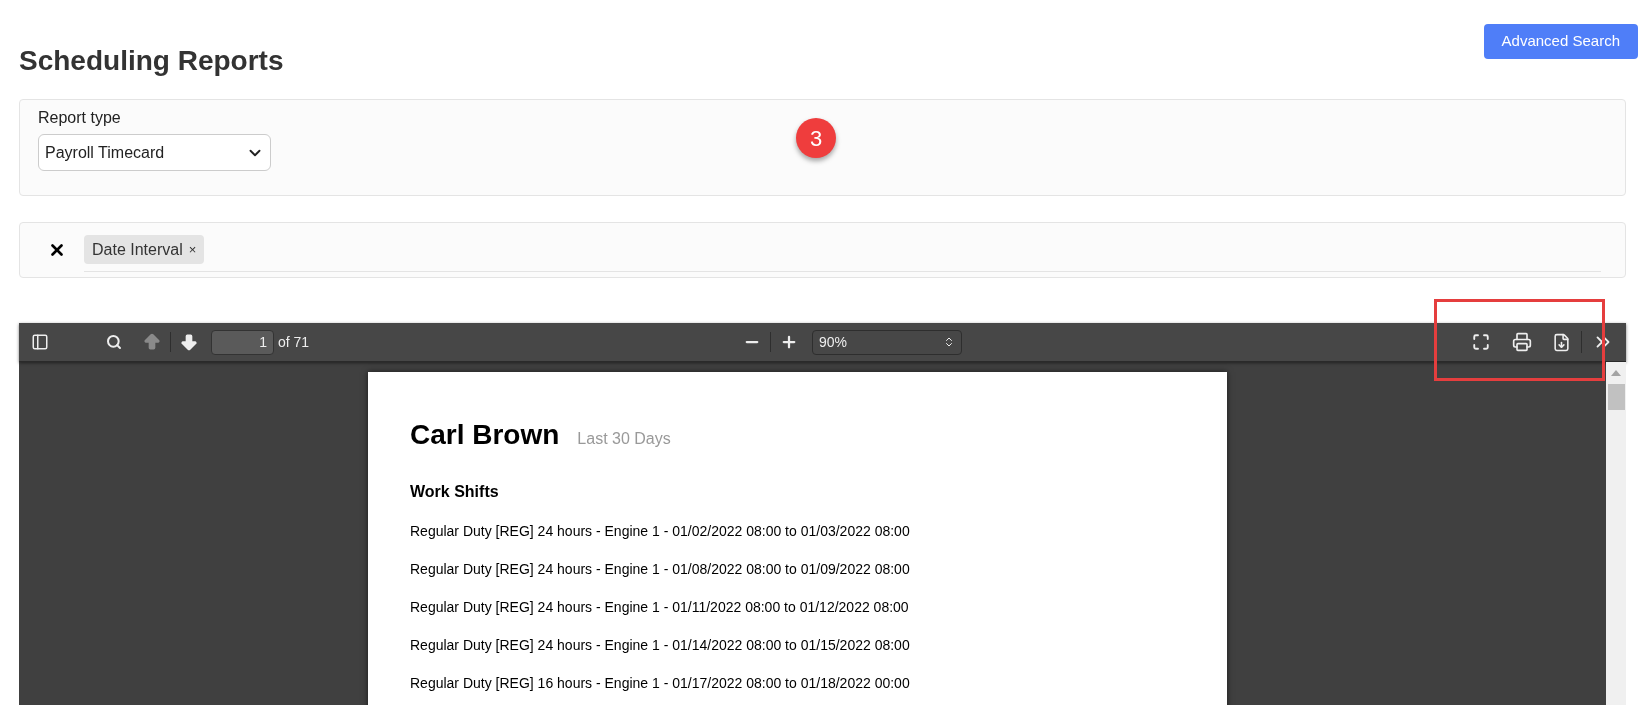 The width and height of the screenshot is (1645, 705). Describe the element at coordinates (151, 61) in the screenshot. I see `page-title: Scheduling Reports` at that location.